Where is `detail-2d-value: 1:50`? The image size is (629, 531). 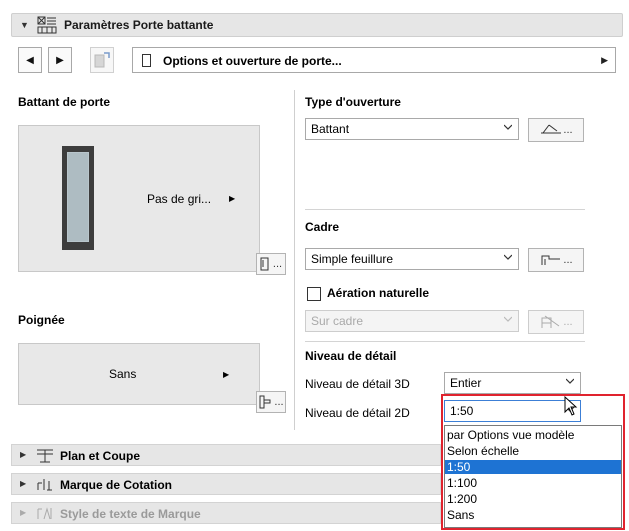 detail-2d-value: 1:50 is located at coordinates (462, 411).